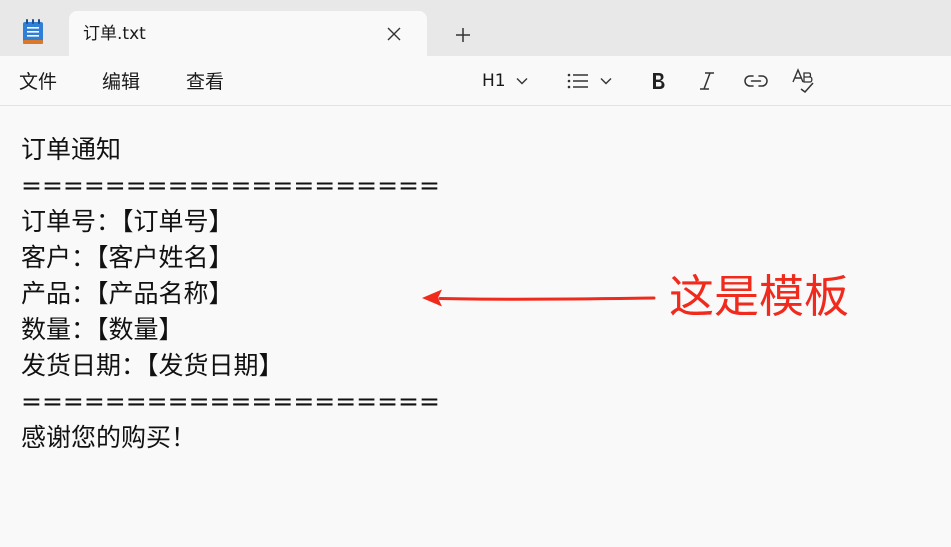  Describe the element at coordinates (33, 31) in the screenshot. I see `notepad-icon` at that location.